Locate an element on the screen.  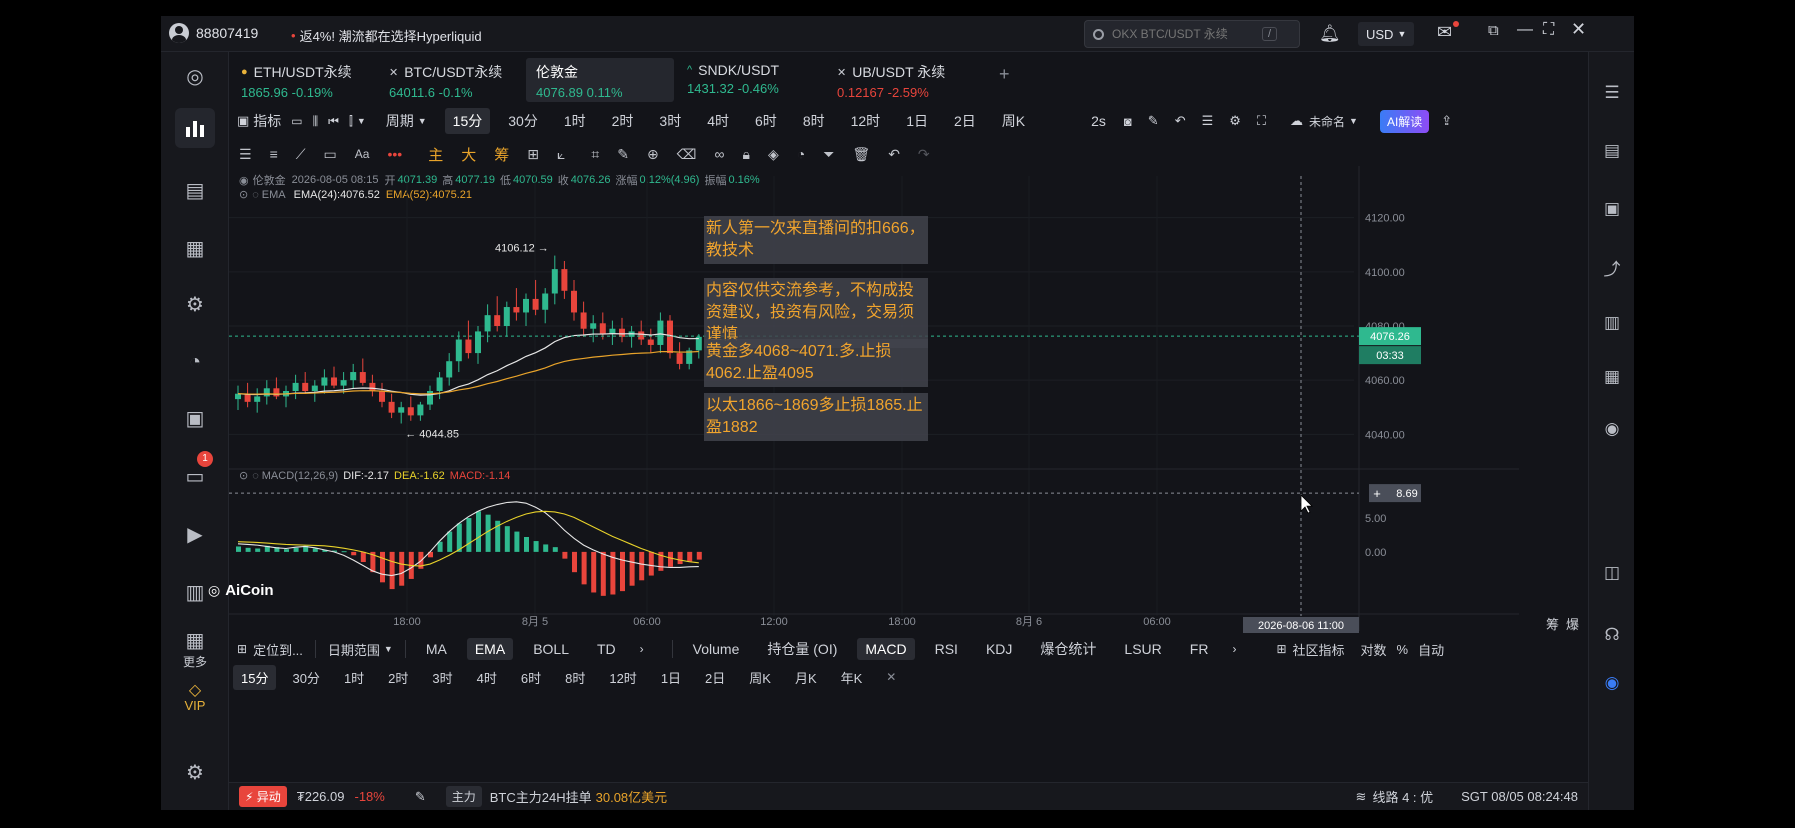
bottom-period-7: 8时 is located at coordinates (575, 677).